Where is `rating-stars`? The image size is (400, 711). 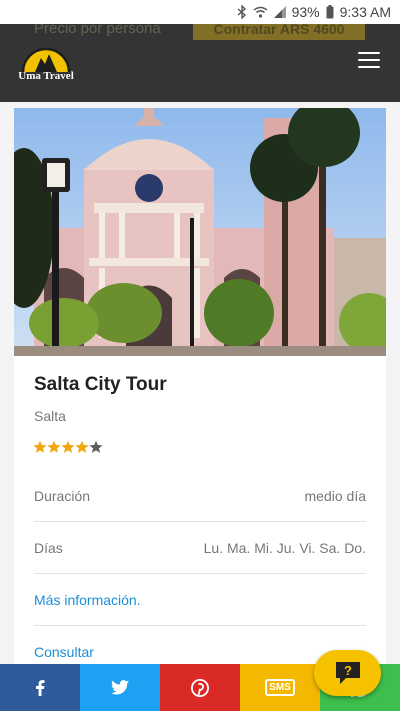
rating-stars is located at coordinates (68, 447).